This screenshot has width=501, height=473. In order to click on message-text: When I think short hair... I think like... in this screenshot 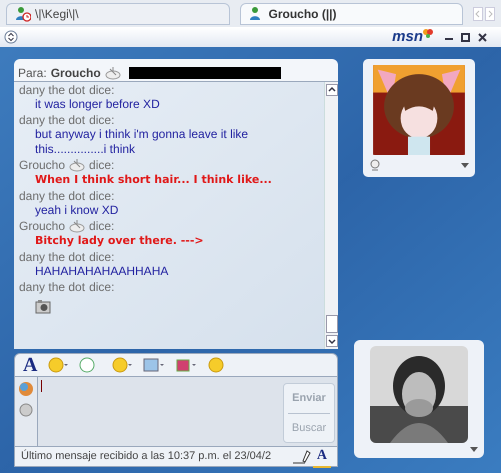, I will do `click(153, 180)`.